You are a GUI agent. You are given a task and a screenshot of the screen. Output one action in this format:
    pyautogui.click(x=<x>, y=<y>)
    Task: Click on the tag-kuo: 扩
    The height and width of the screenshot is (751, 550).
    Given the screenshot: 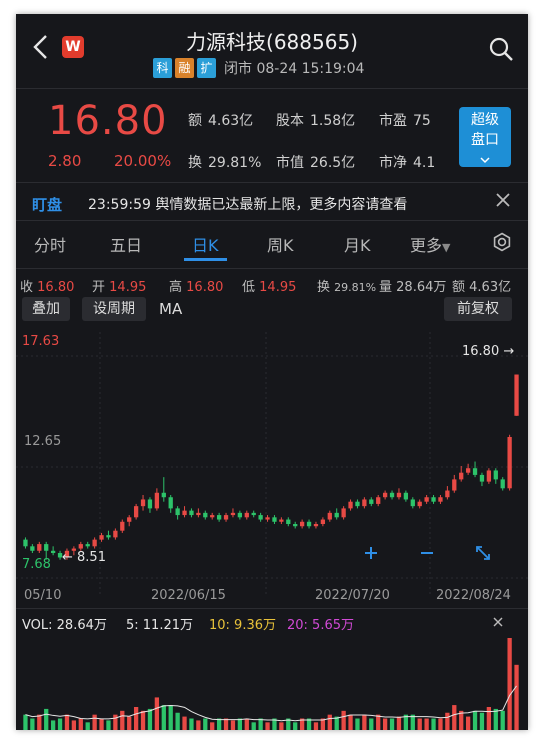 What is the action you would take?
    pyautogui.click(x=206, y=68)
    